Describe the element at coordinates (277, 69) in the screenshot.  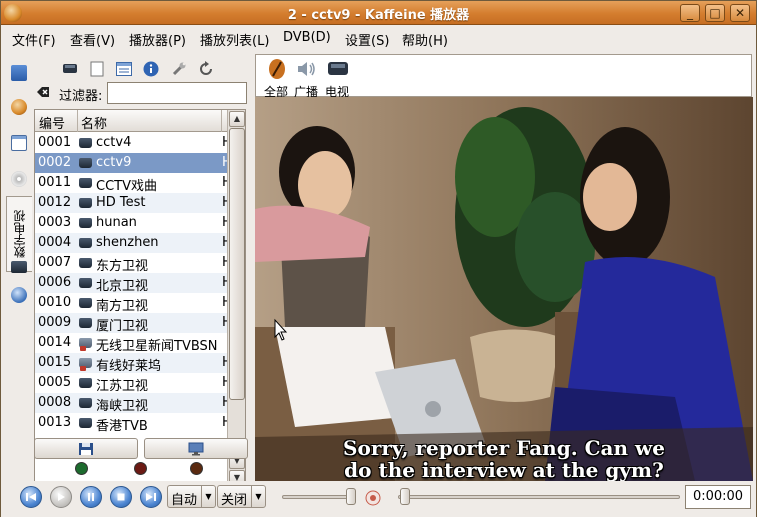
I see `kaffeine-icon` at that location.